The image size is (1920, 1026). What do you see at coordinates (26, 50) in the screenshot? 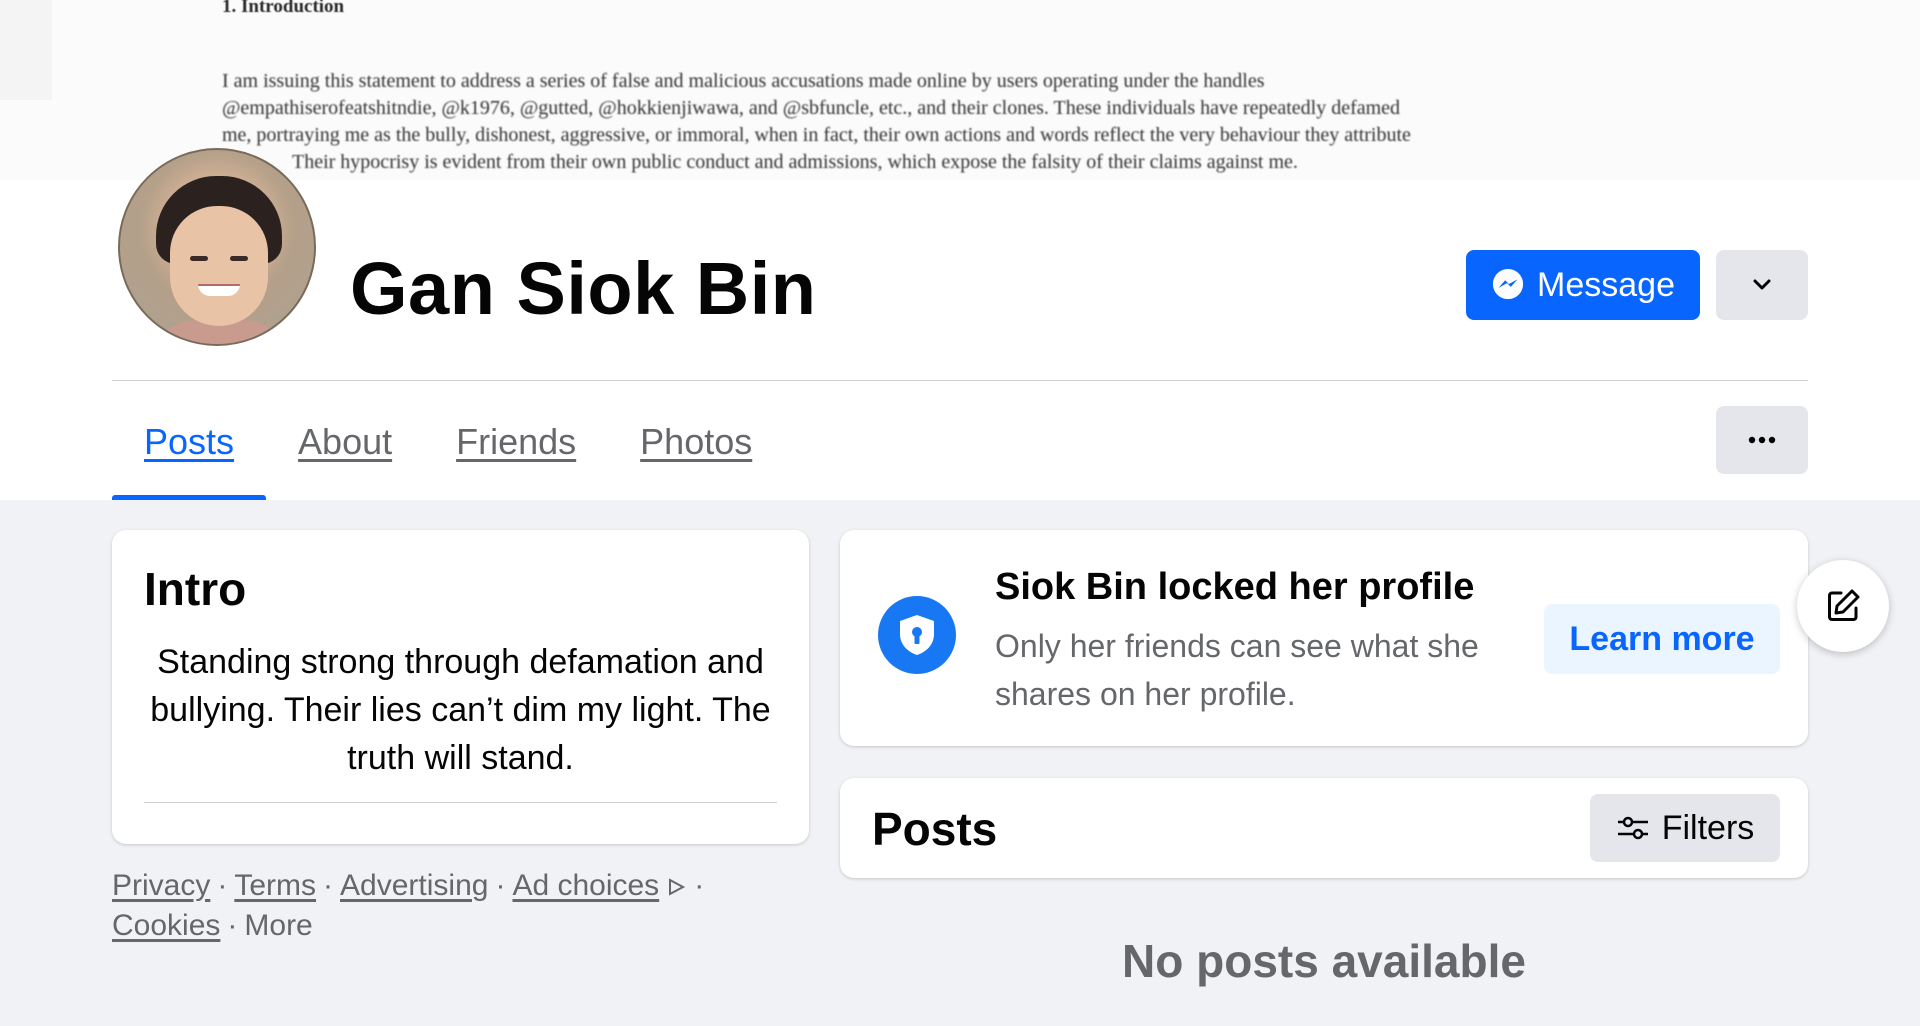
I see `cover-edge` at bounding box center [26, 50].